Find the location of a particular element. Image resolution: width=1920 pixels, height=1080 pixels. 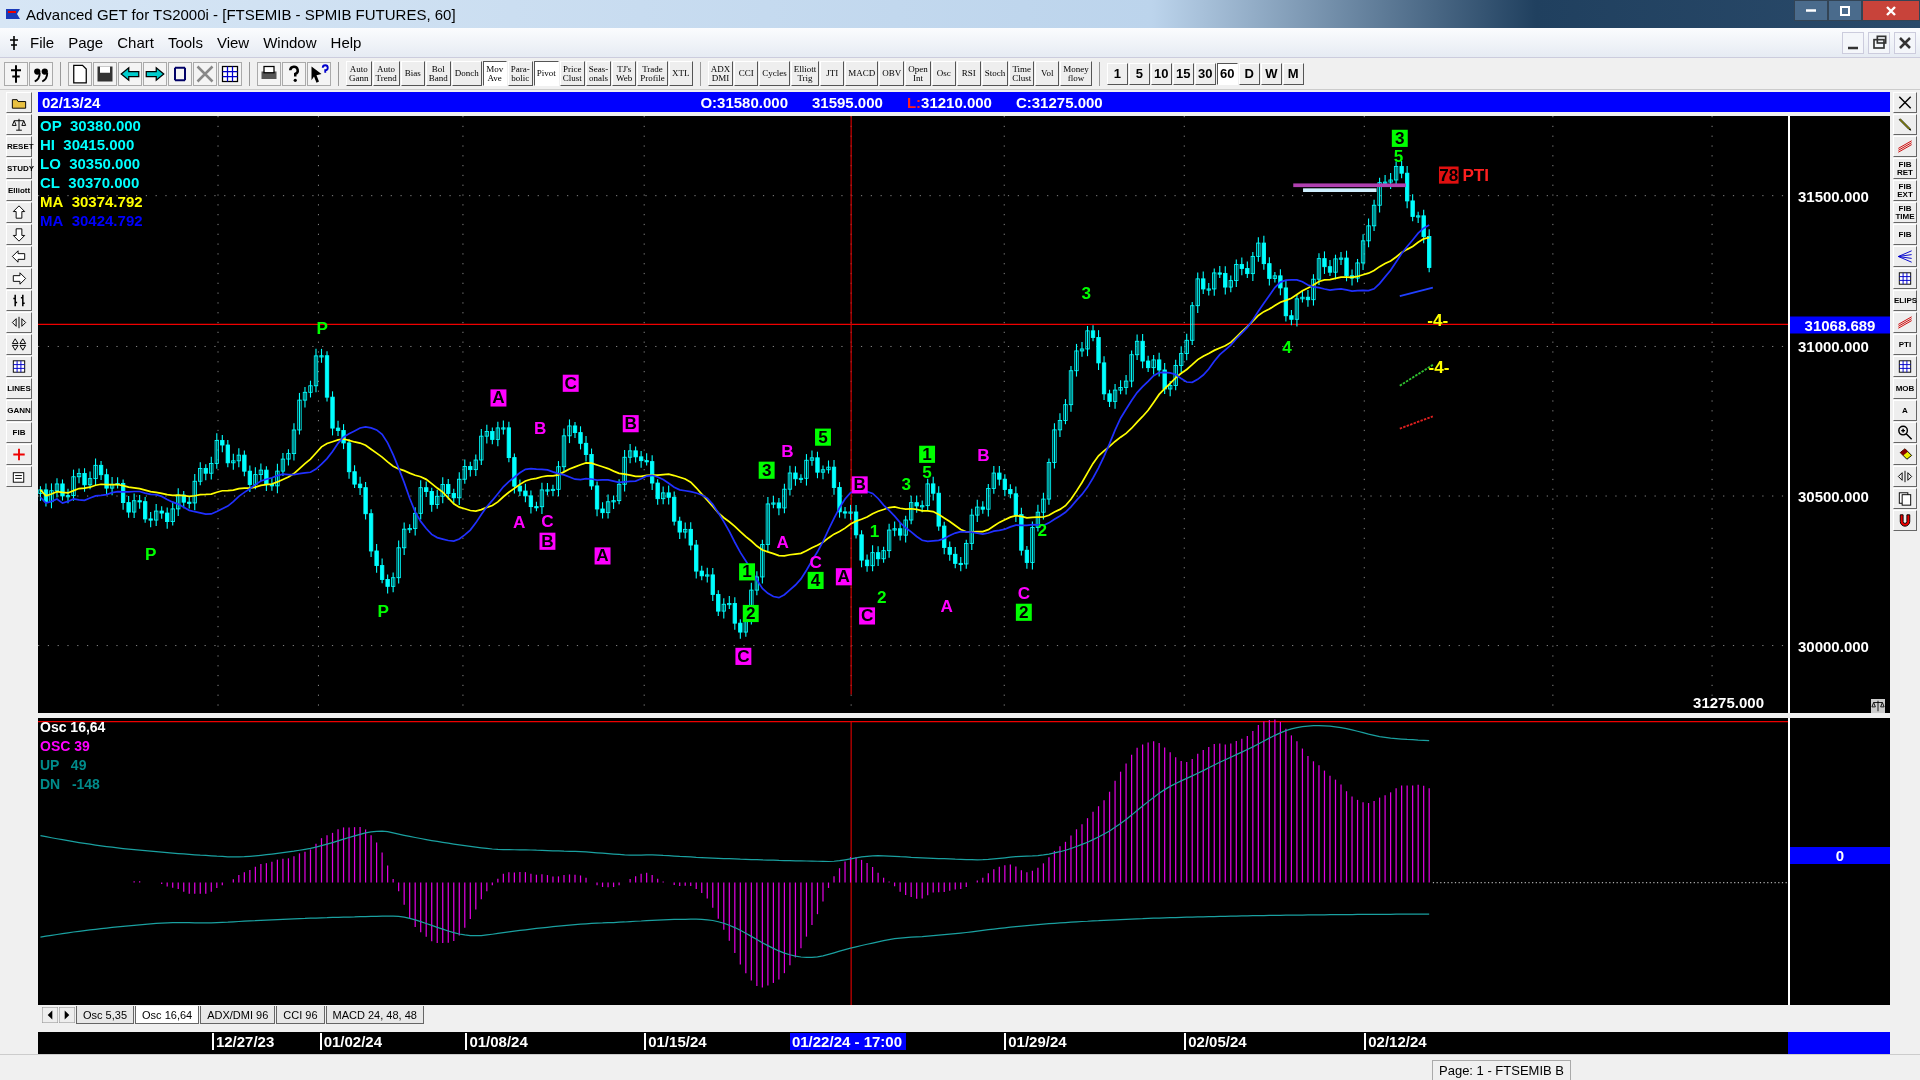

interval-button: 30 is located at coordinates (1205, 73).